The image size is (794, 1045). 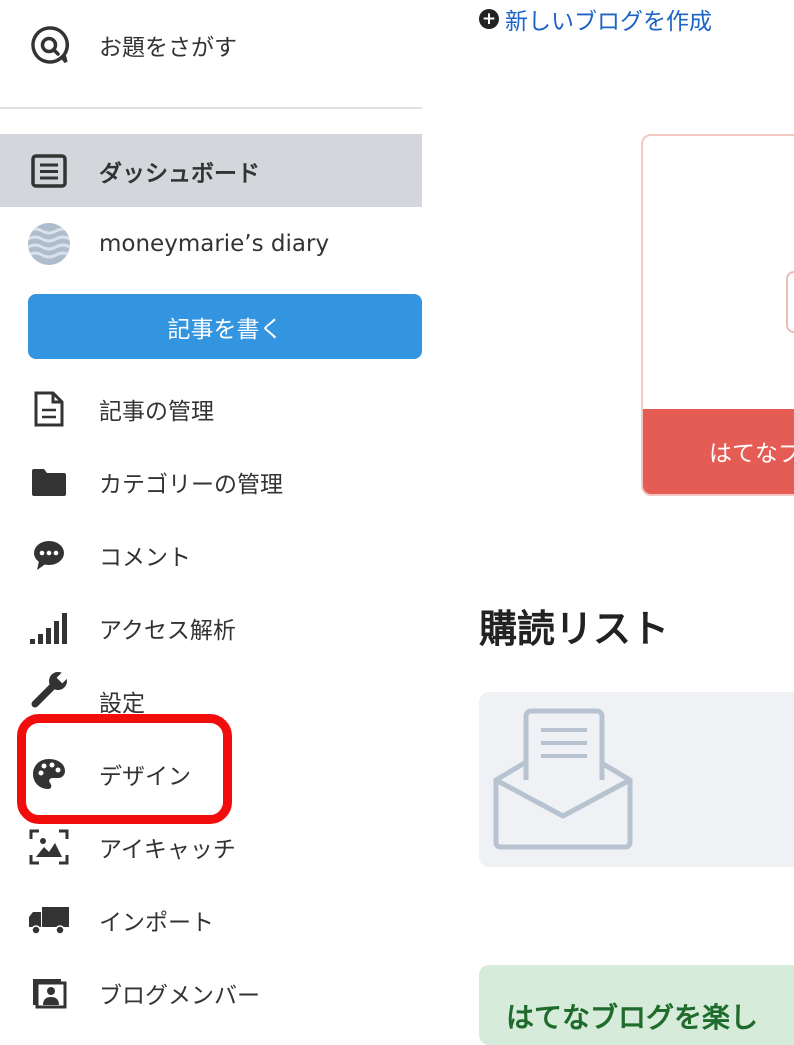 I want to click on promo-banner-text: はてなブ, so click(x=751, y=454).